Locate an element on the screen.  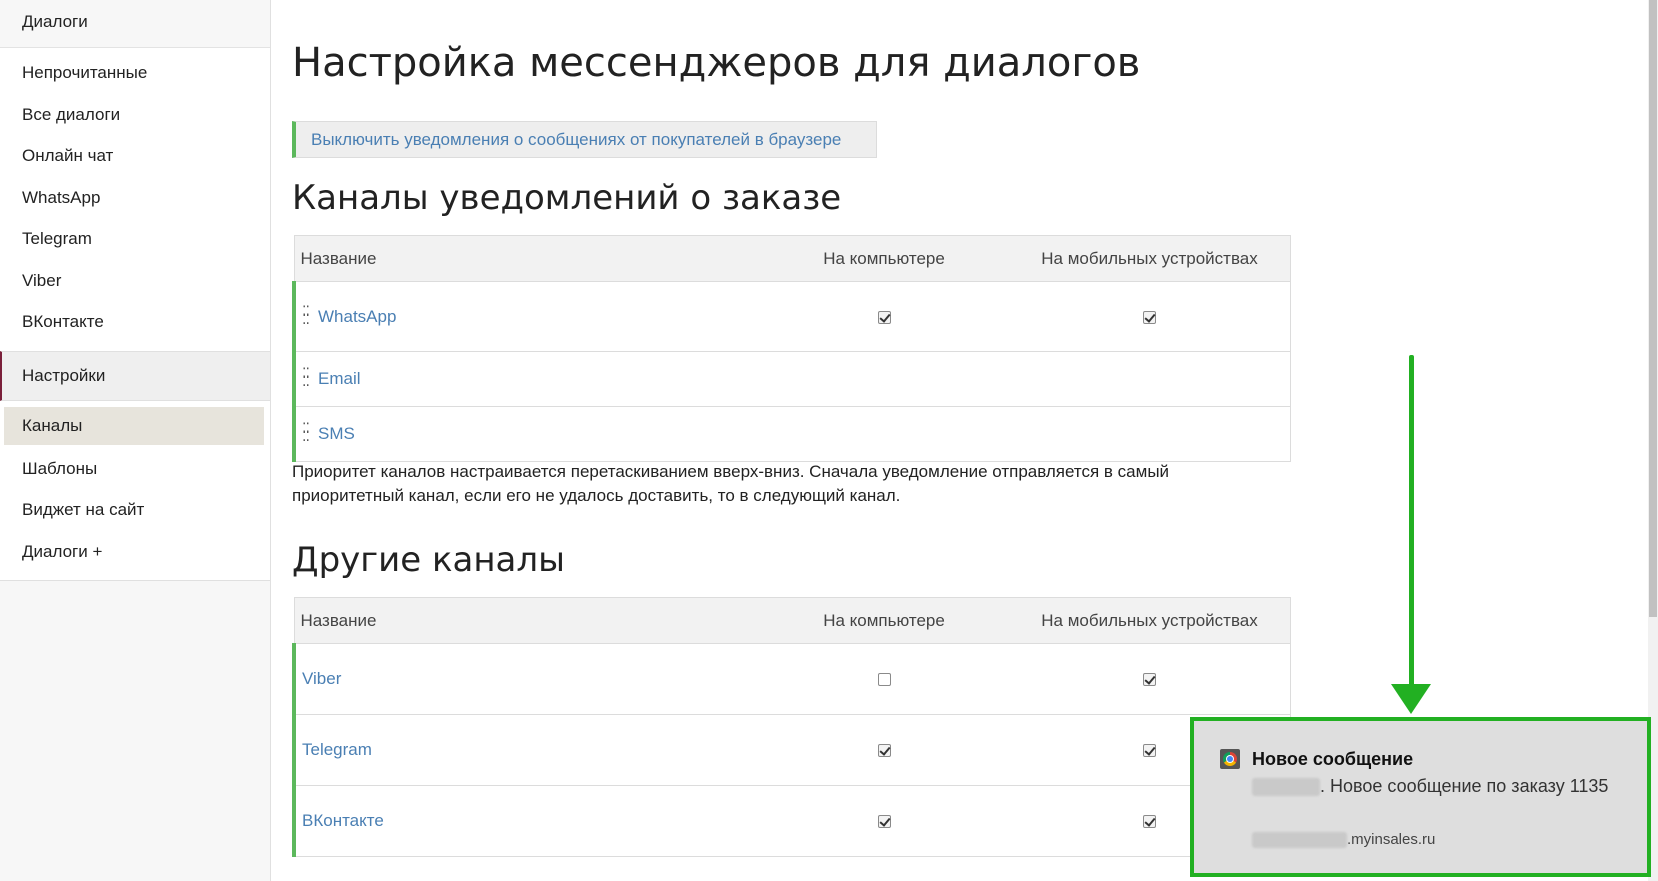
sidebar-item-online-chat: Онлайн чат is located at coordinates (135, 156).